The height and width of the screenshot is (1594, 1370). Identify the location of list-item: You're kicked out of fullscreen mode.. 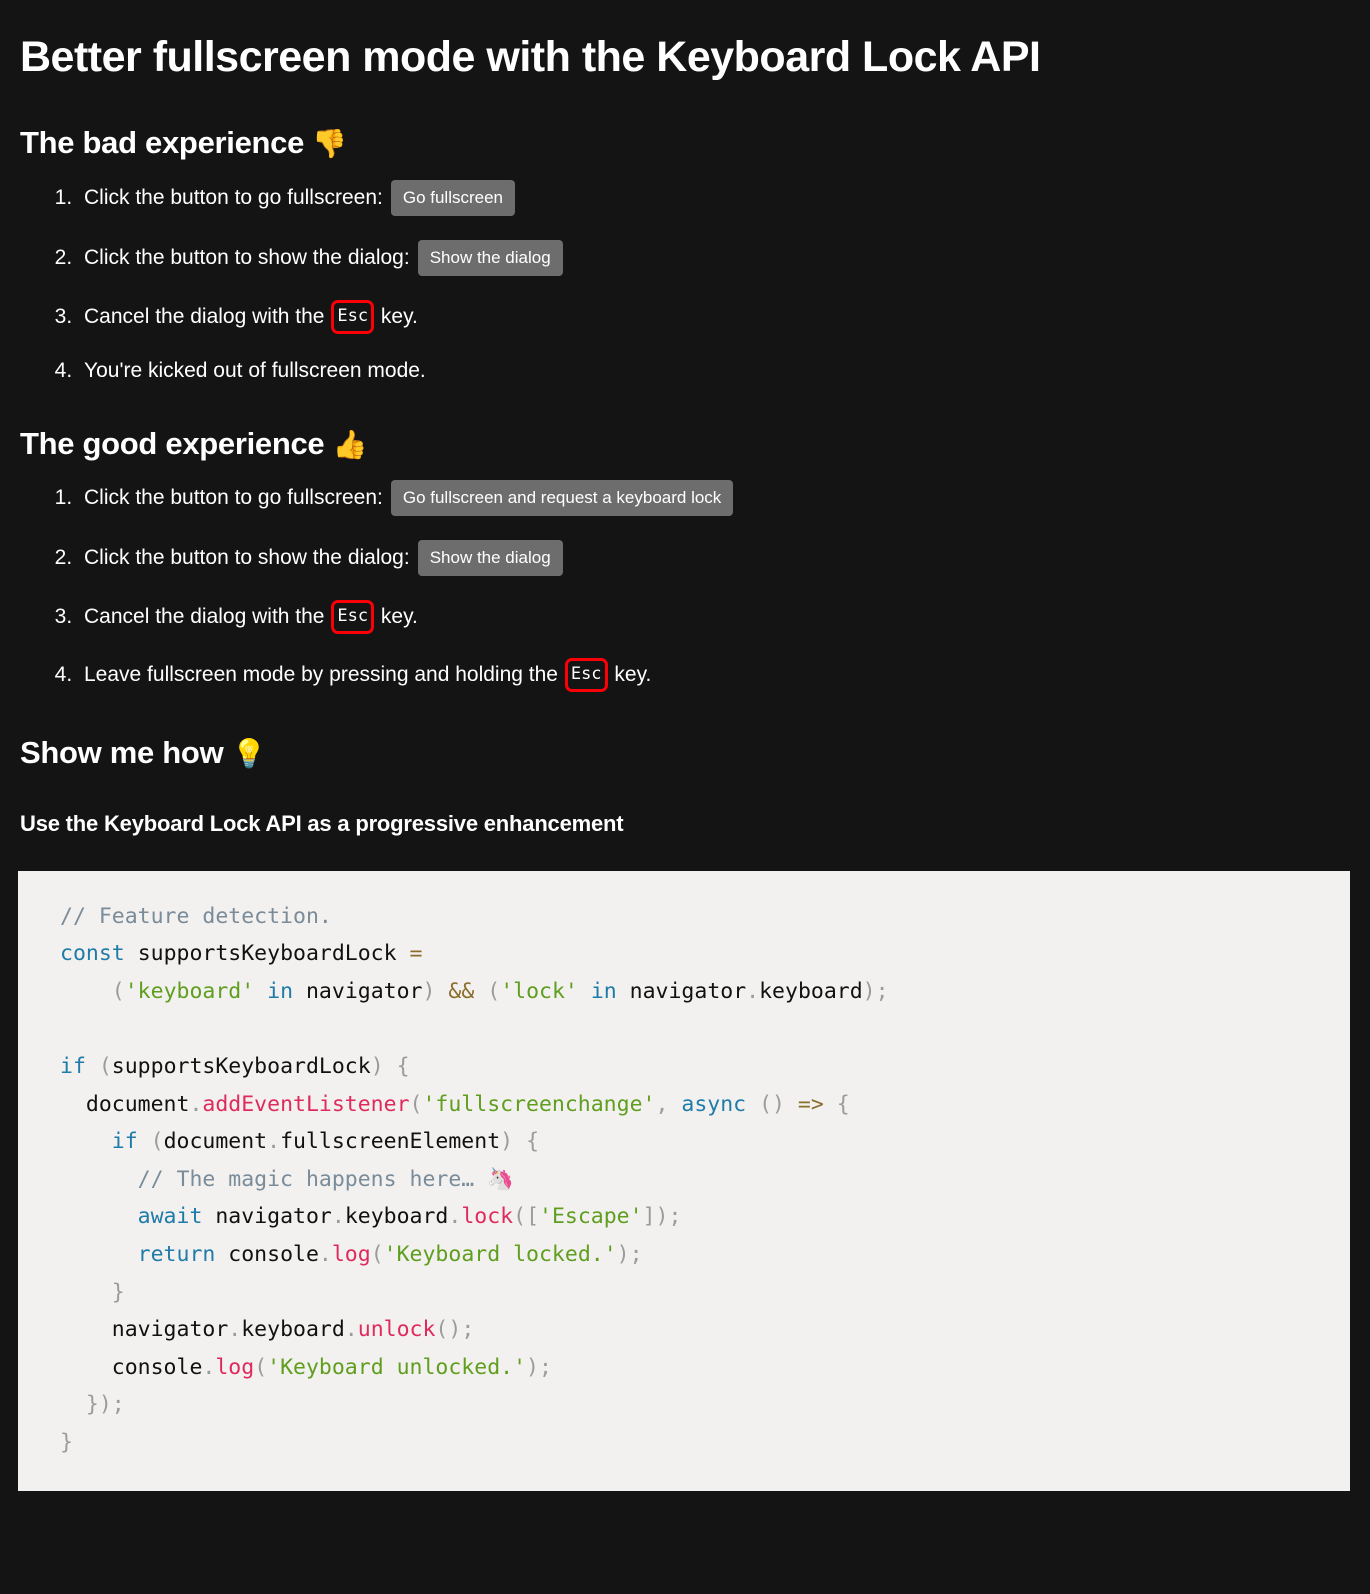
(724, 370).